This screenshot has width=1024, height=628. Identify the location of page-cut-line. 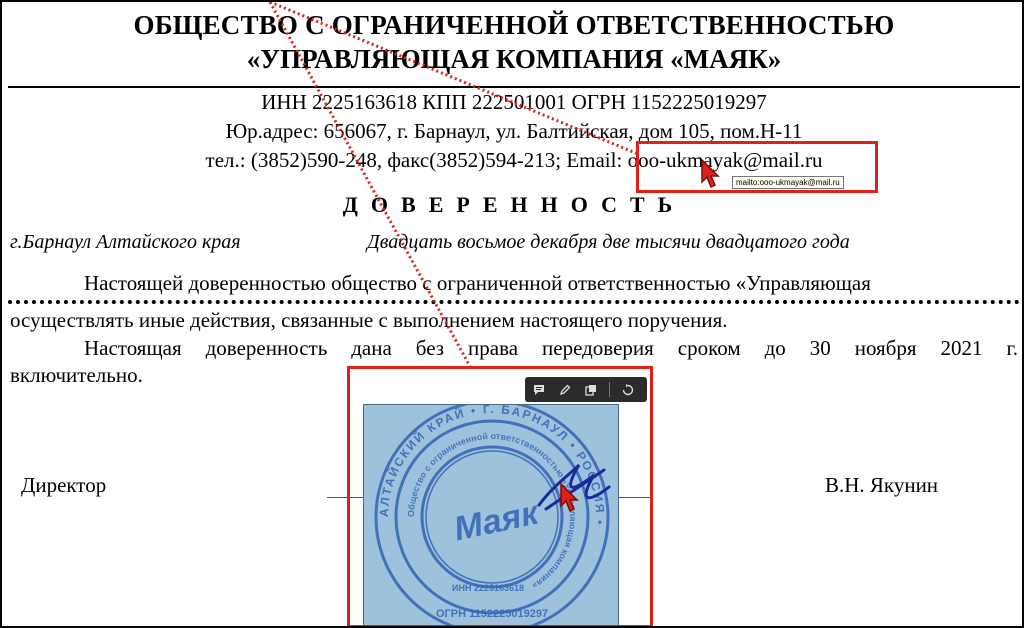
(514, 302).